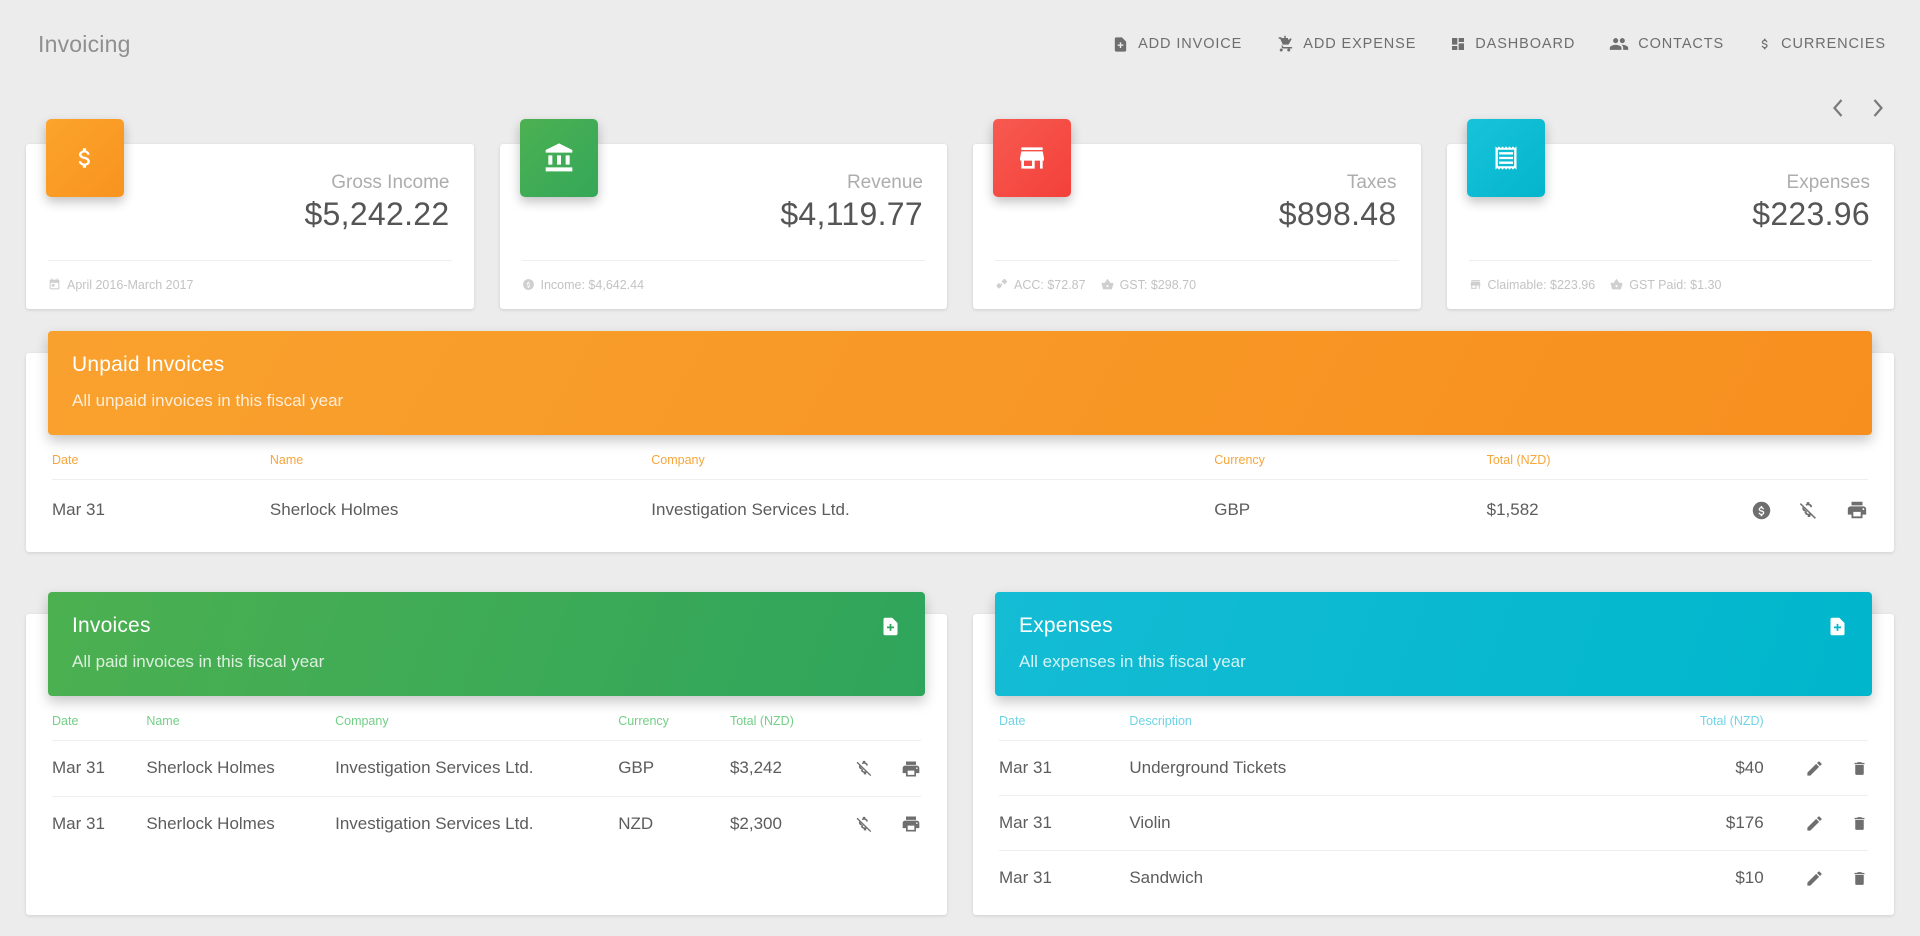  I want to click on table-header-row: Date Name Company Currency Total (NZD), so click(486, 727).